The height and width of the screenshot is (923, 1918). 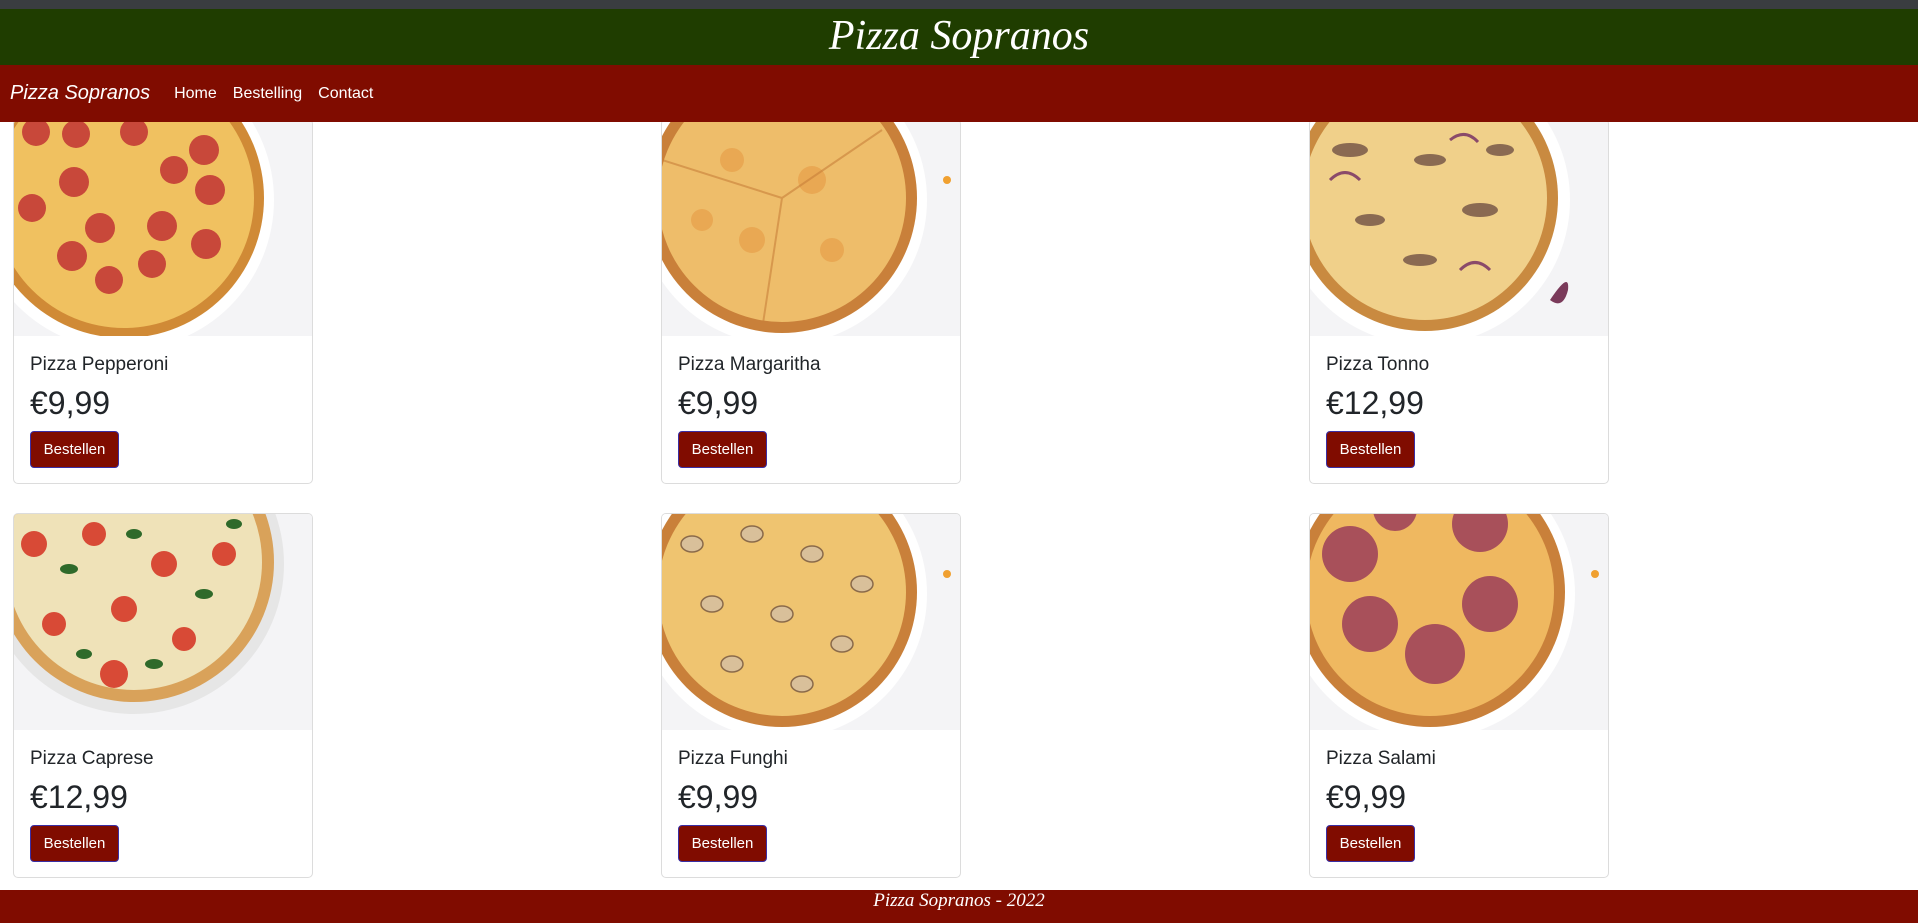 What do you see at coordinates (195, 94) in the screenshot?
I see `nav-link-home: Home` at bounding box center [195, 94].